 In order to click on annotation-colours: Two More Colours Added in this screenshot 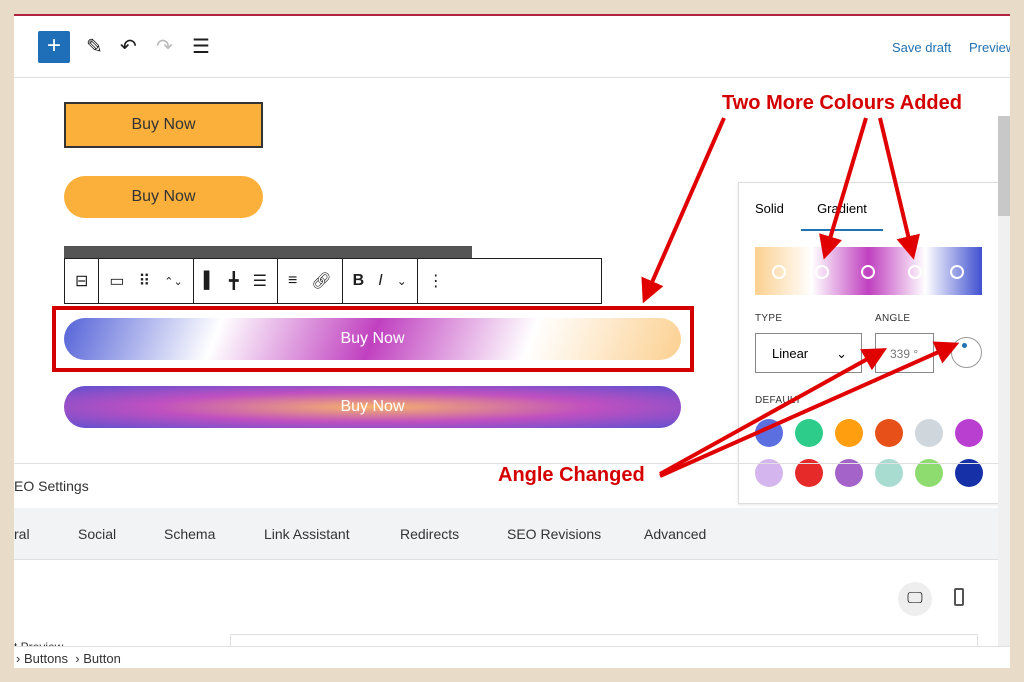, I will do `click(842, 103)`.